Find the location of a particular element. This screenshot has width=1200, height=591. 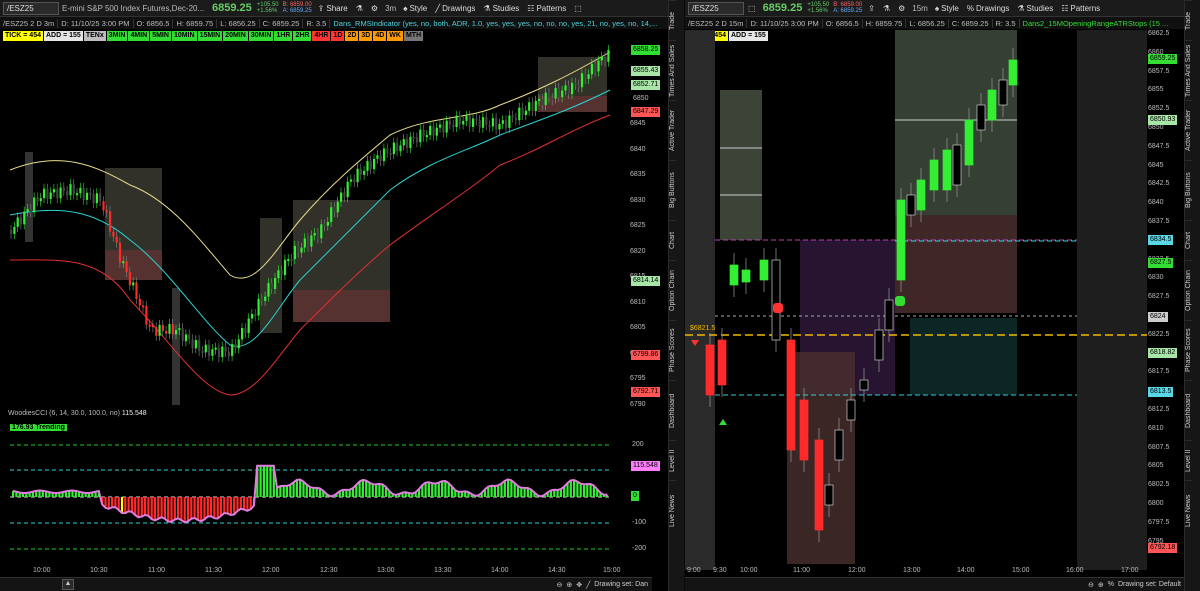

cci-status-badge: 176.93 Trending is located at coordinates (38, 427).